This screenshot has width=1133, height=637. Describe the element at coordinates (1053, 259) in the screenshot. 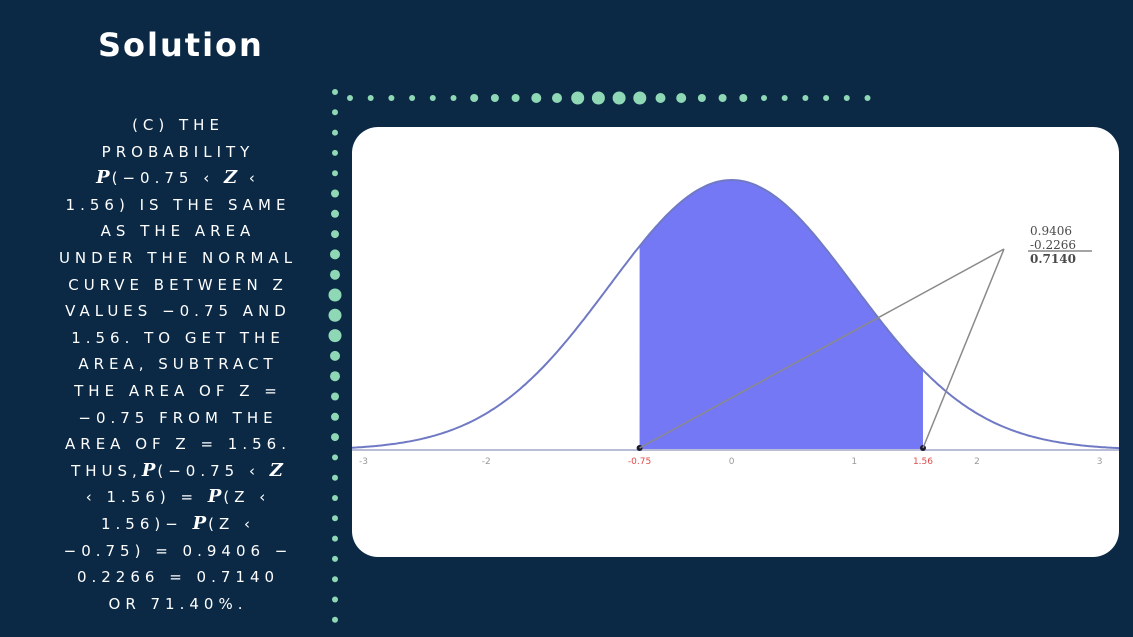

I see `calc-value: 0.7140` at that location.